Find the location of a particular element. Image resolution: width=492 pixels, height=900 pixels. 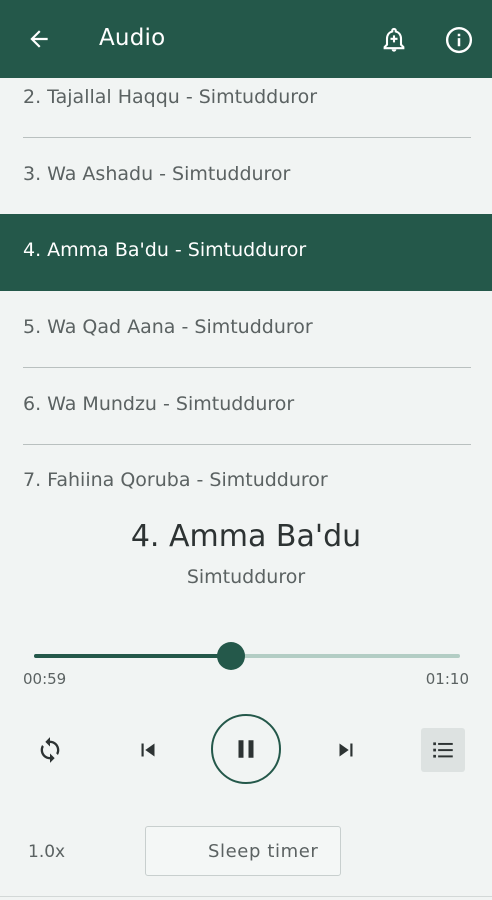

previous-button is located at coordinates (148, 750).